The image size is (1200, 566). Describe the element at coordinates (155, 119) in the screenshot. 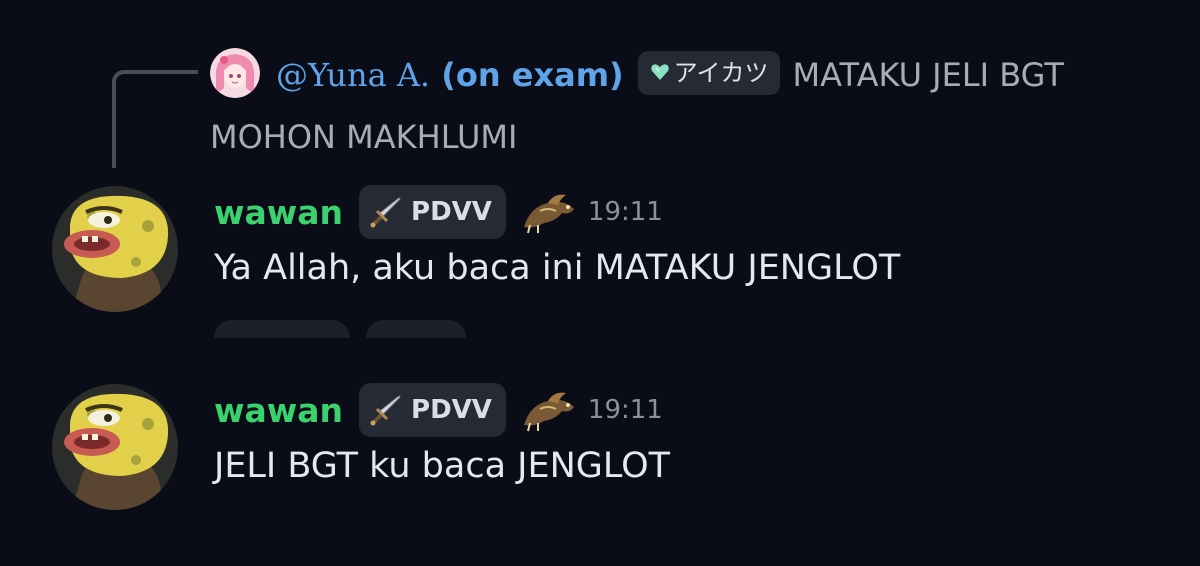

I see `reply-connector-line` at that location.